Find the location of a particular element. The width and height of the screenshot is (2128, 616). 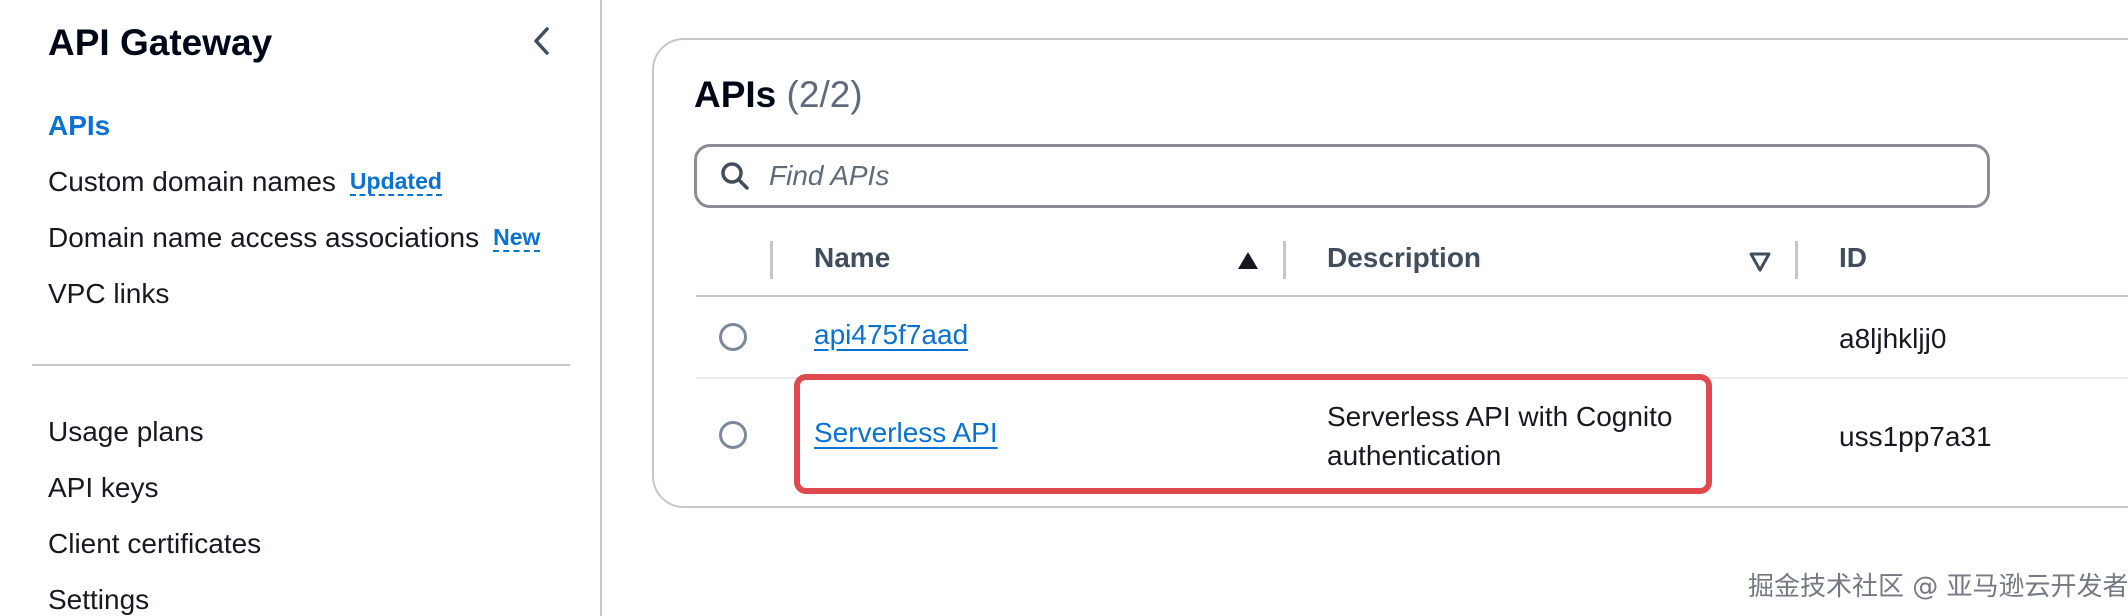

sort-descending-outline-icon is located at coordinates (1760, 261).